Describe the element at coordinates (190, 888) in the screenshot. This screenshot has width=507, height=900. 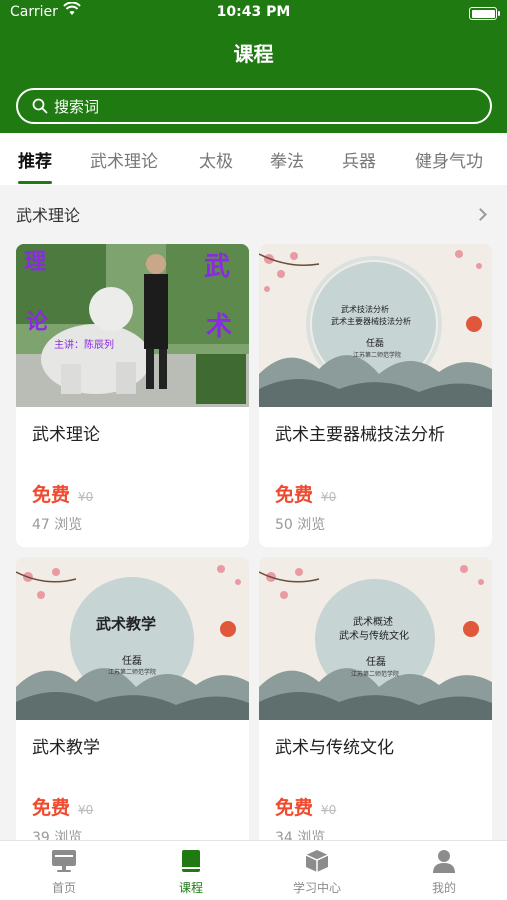
I see `tabbar-label: 课程` at that location.